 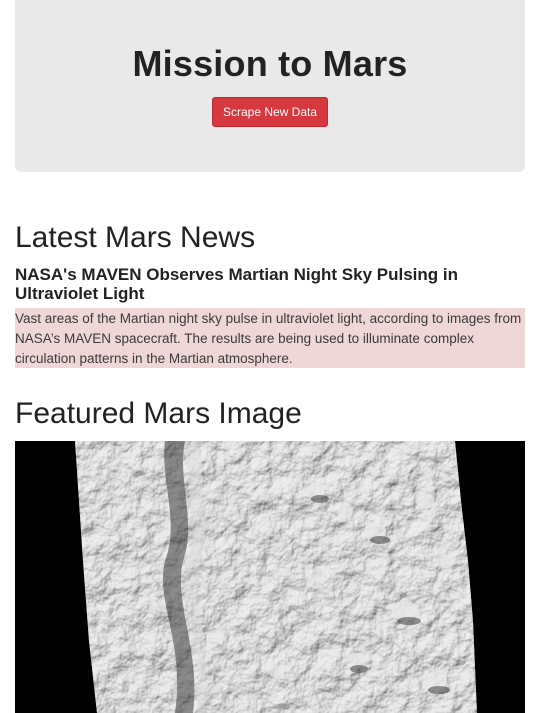 What do you see at coordinates (270, 63) in the screenshot?
I see `page-title: Mission to Mars` at bounding box center [270, 63].